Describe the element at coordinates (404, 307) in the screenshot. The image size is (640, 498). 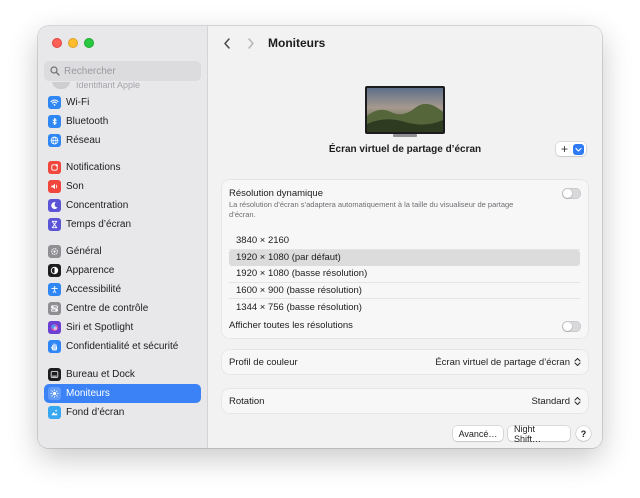
I see `resolution-option: 1344 × 756 (basse résolution)` at that location.